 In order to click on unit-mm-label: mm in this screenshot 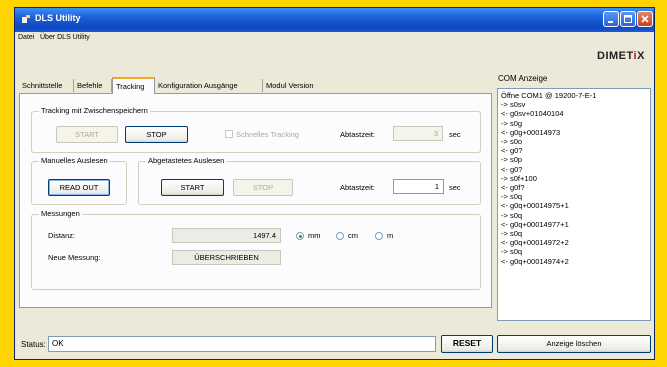, I will do `click(314, 235)`.